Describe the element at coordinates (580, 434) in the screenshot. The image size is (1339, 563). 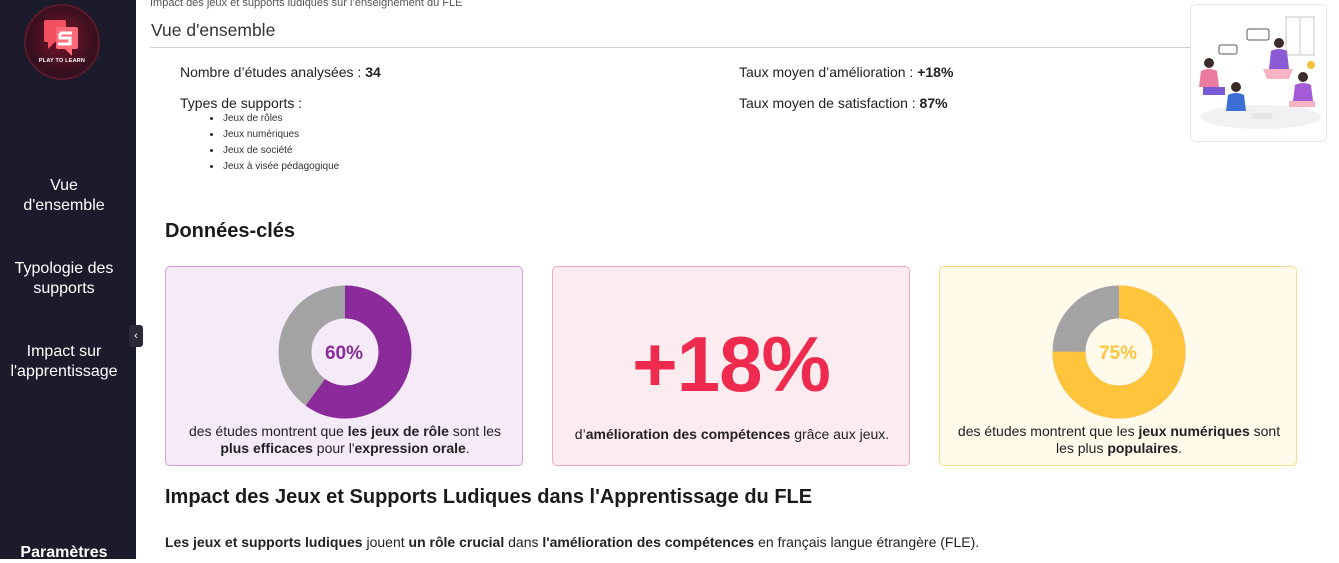
I see `text: d’` at that location.